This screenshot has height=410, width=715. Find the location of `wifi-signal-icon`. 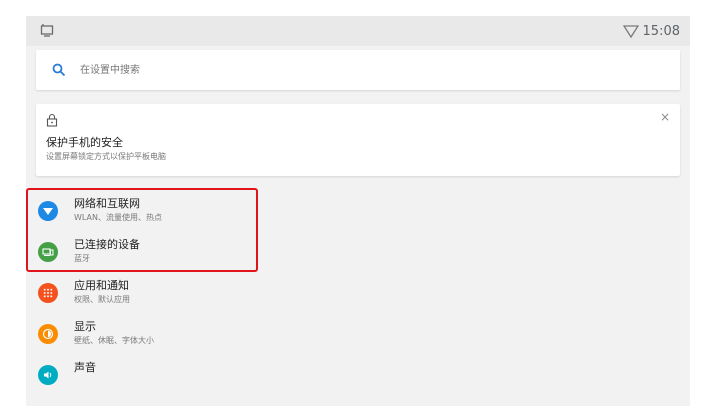

wifi-signal-icon is located at coordinates (630, 32).